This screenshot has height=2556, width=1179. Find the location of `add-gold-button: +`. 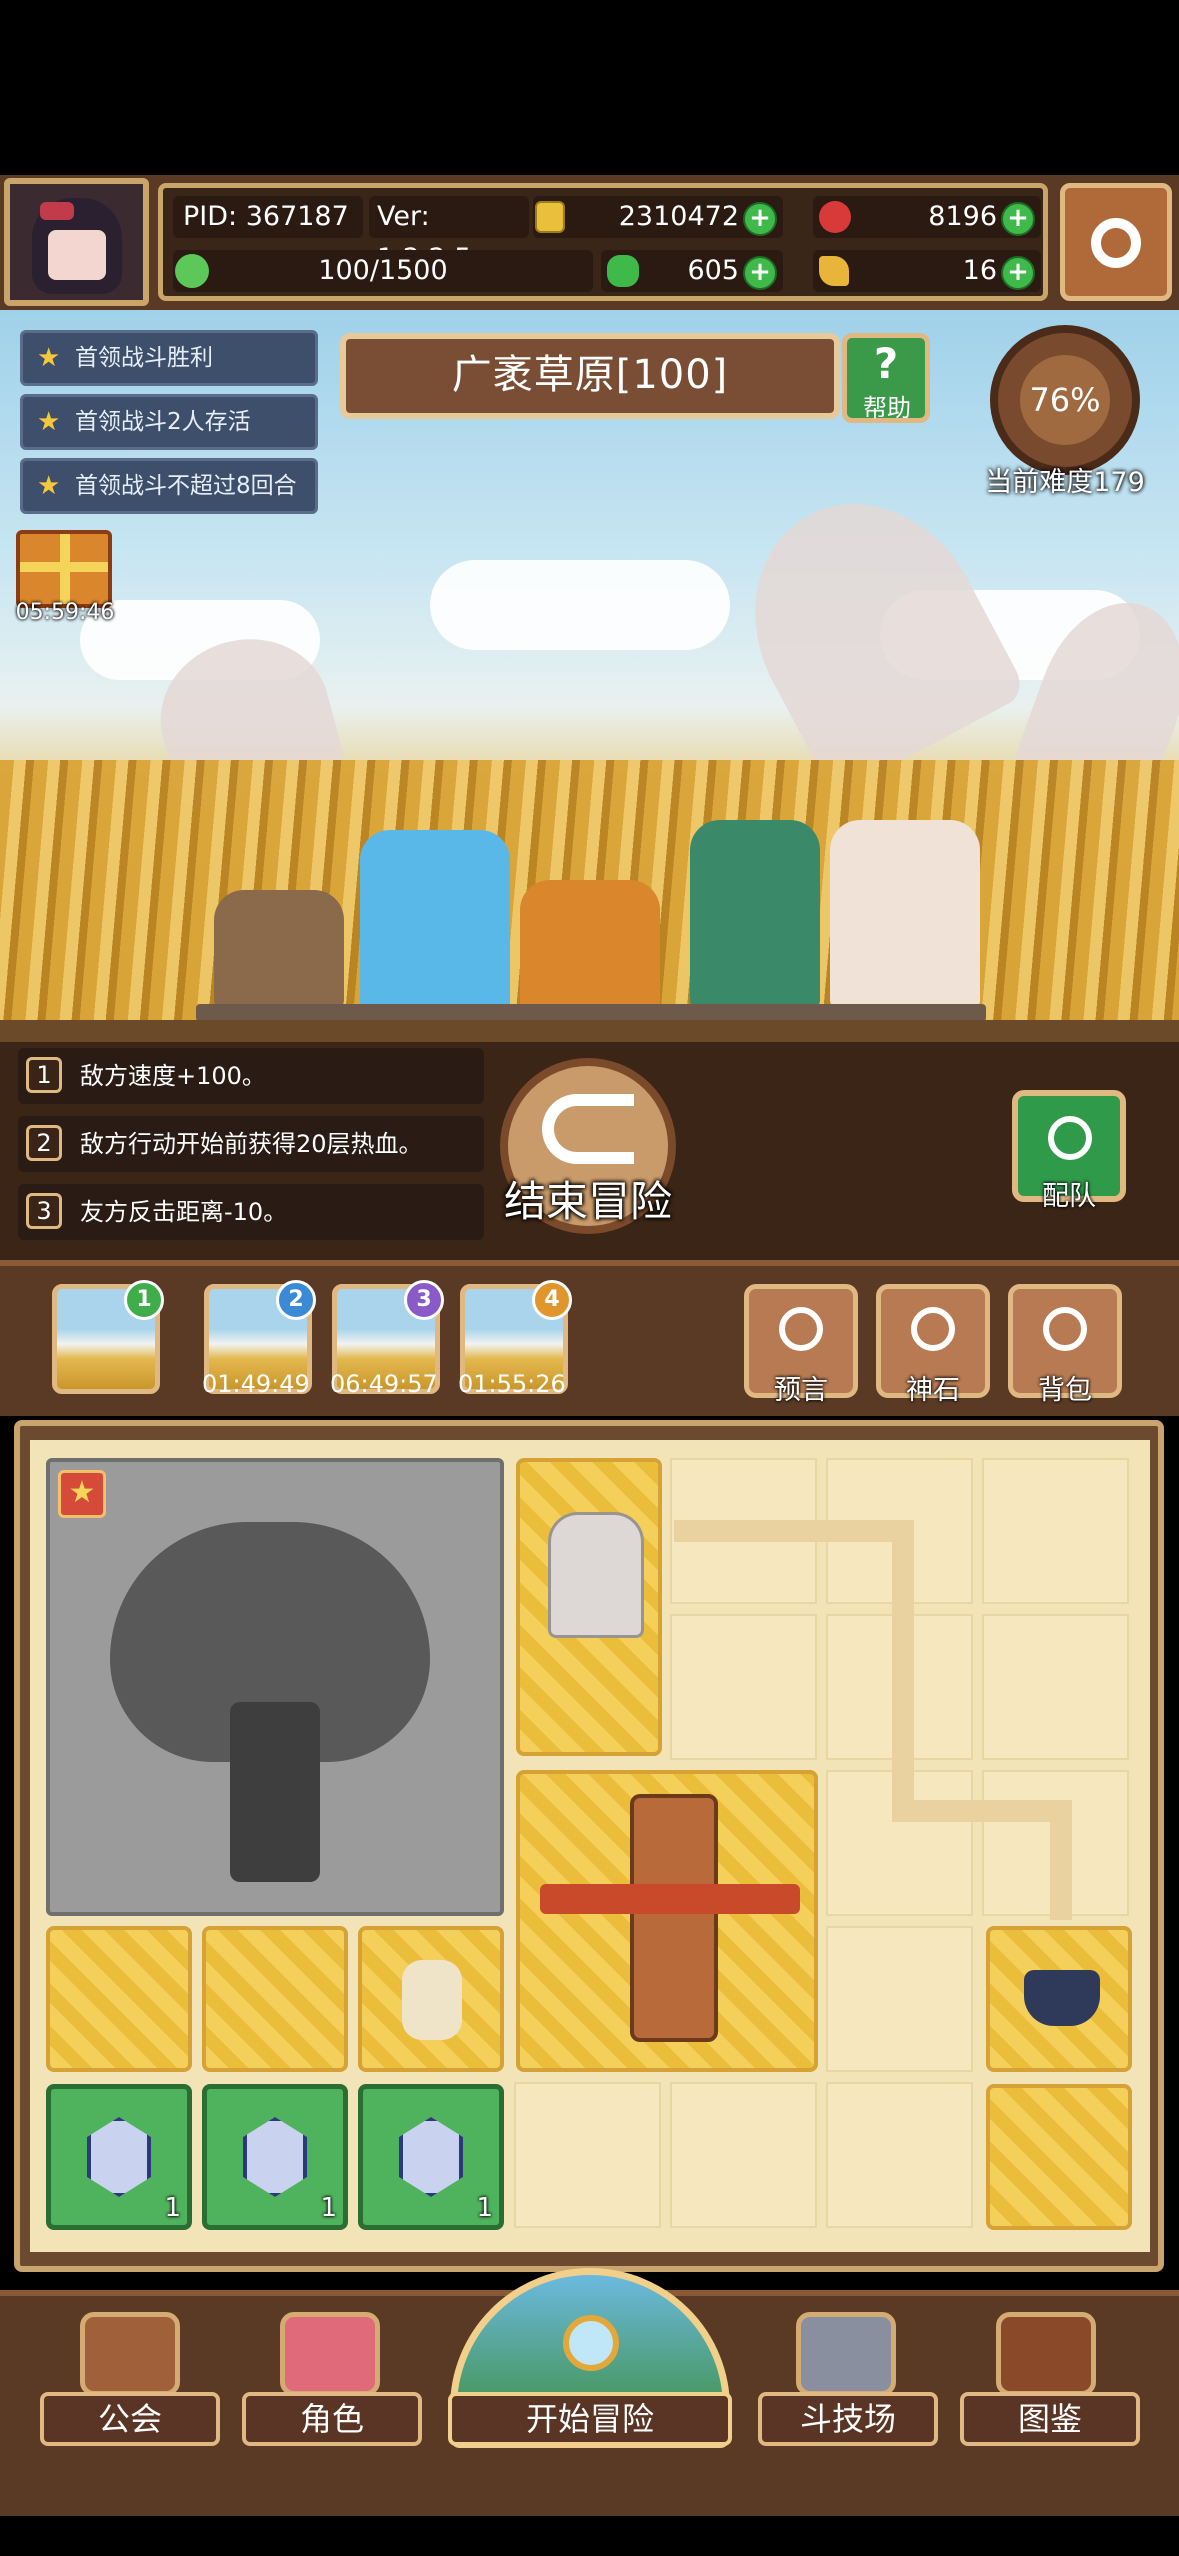

add-gold-button: + is located at coordinates (760, 219).